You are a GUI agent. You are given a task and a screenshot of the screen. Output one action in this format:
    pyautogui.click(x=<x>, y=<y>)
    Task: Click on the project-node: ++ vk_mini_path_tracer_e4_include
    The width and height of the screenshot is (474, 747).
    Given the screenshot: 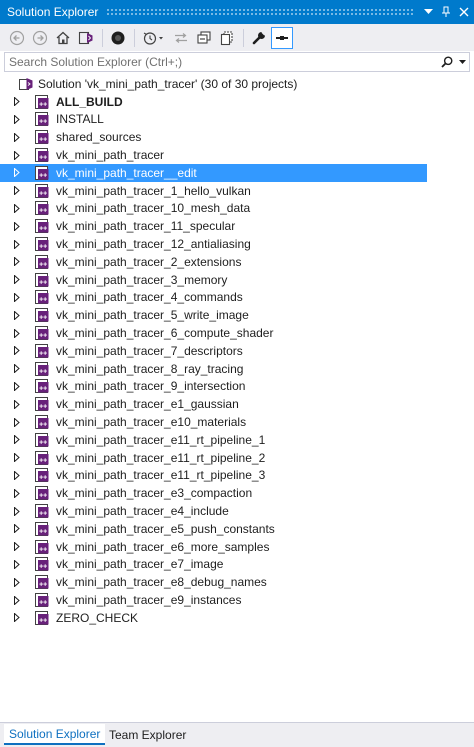 What is the action you would take?
    pyautogui.click(x=237, y=511)
    